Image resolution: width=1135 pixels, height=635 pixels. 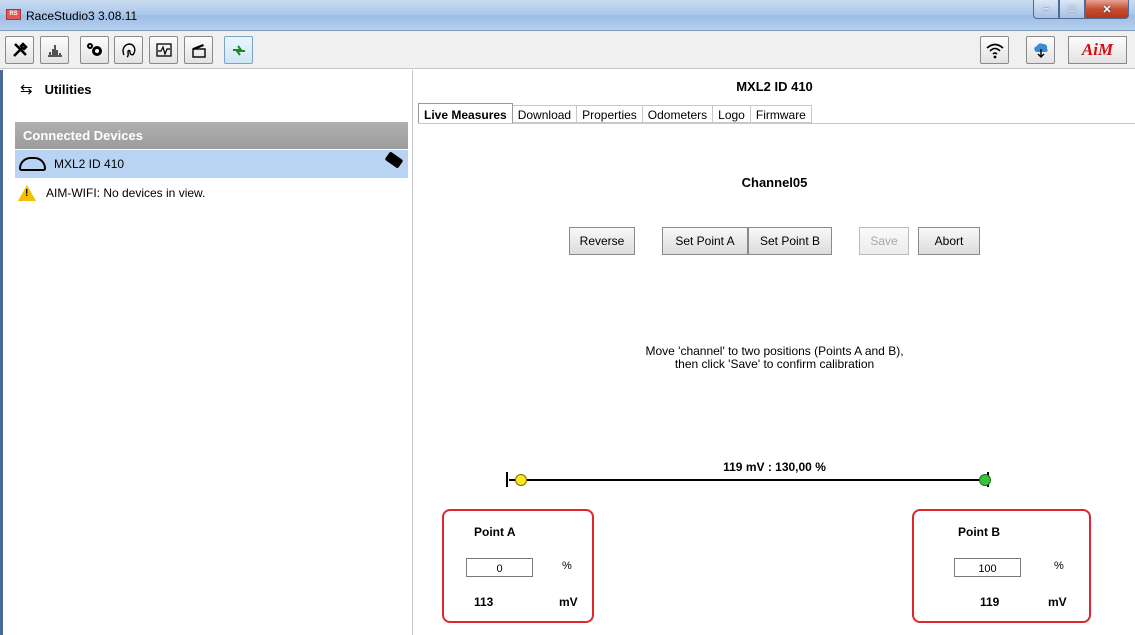 What do you see at coordinates (1046, 9) in the screenshot?
I see `minimize-button: –` at bounding box center [1046, 9].